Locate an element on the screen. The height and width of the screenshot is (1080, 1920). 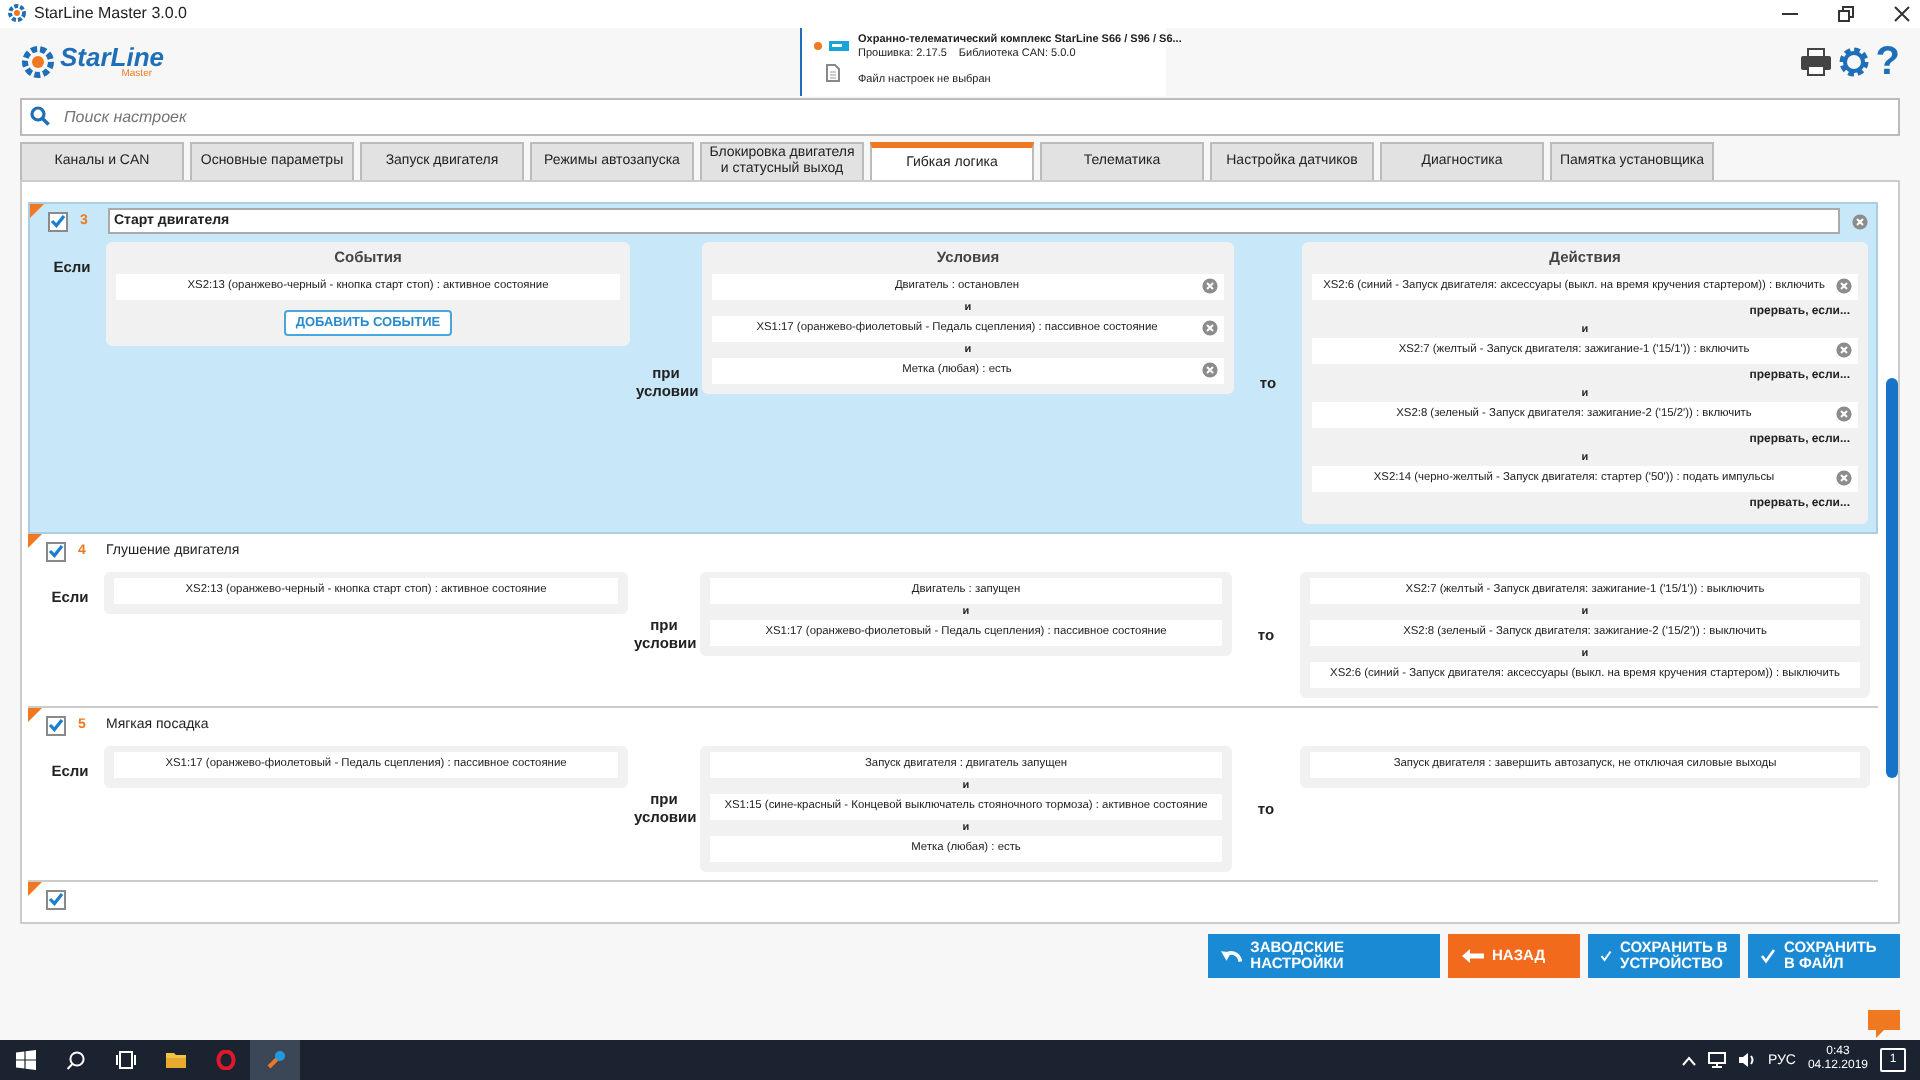
left-arrow-icon is located at coordinates (1472, 956).